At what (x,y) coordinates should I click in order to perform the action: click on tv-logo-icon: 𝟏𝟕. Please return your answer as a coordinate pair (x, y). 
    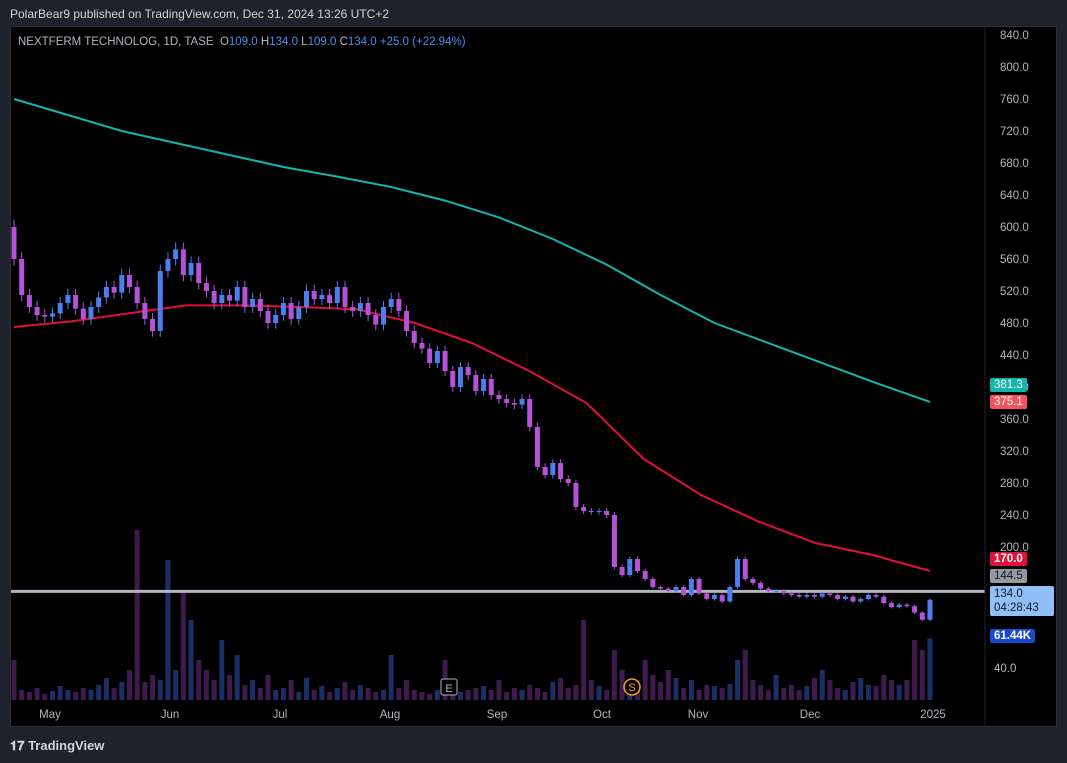
    Looking at the image, I should click on (19, 745).